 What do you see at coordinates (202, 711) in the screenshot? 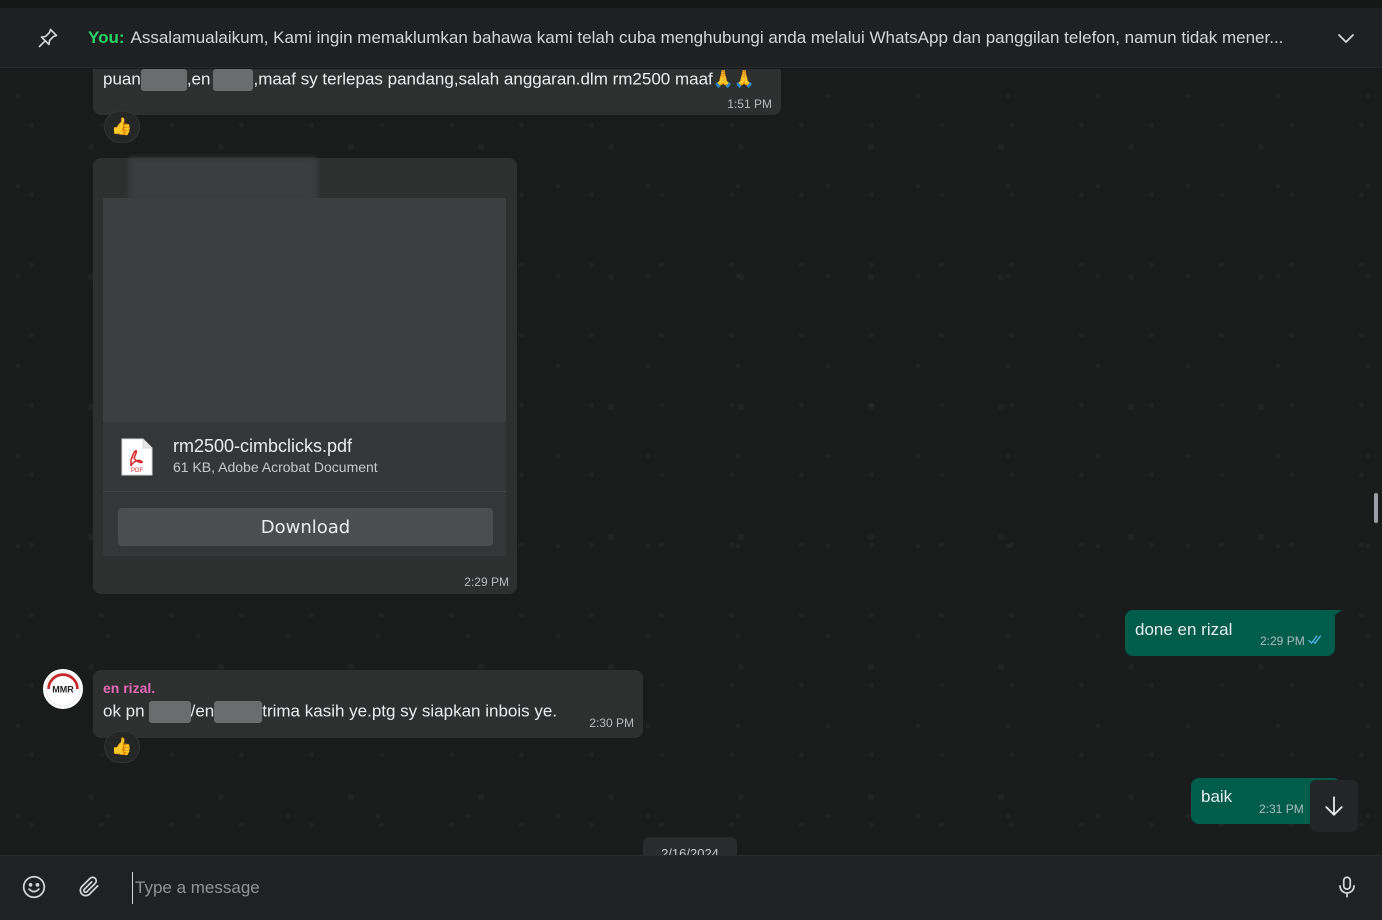
I see `message-text-part: /en` at bounding box center [202, 711].